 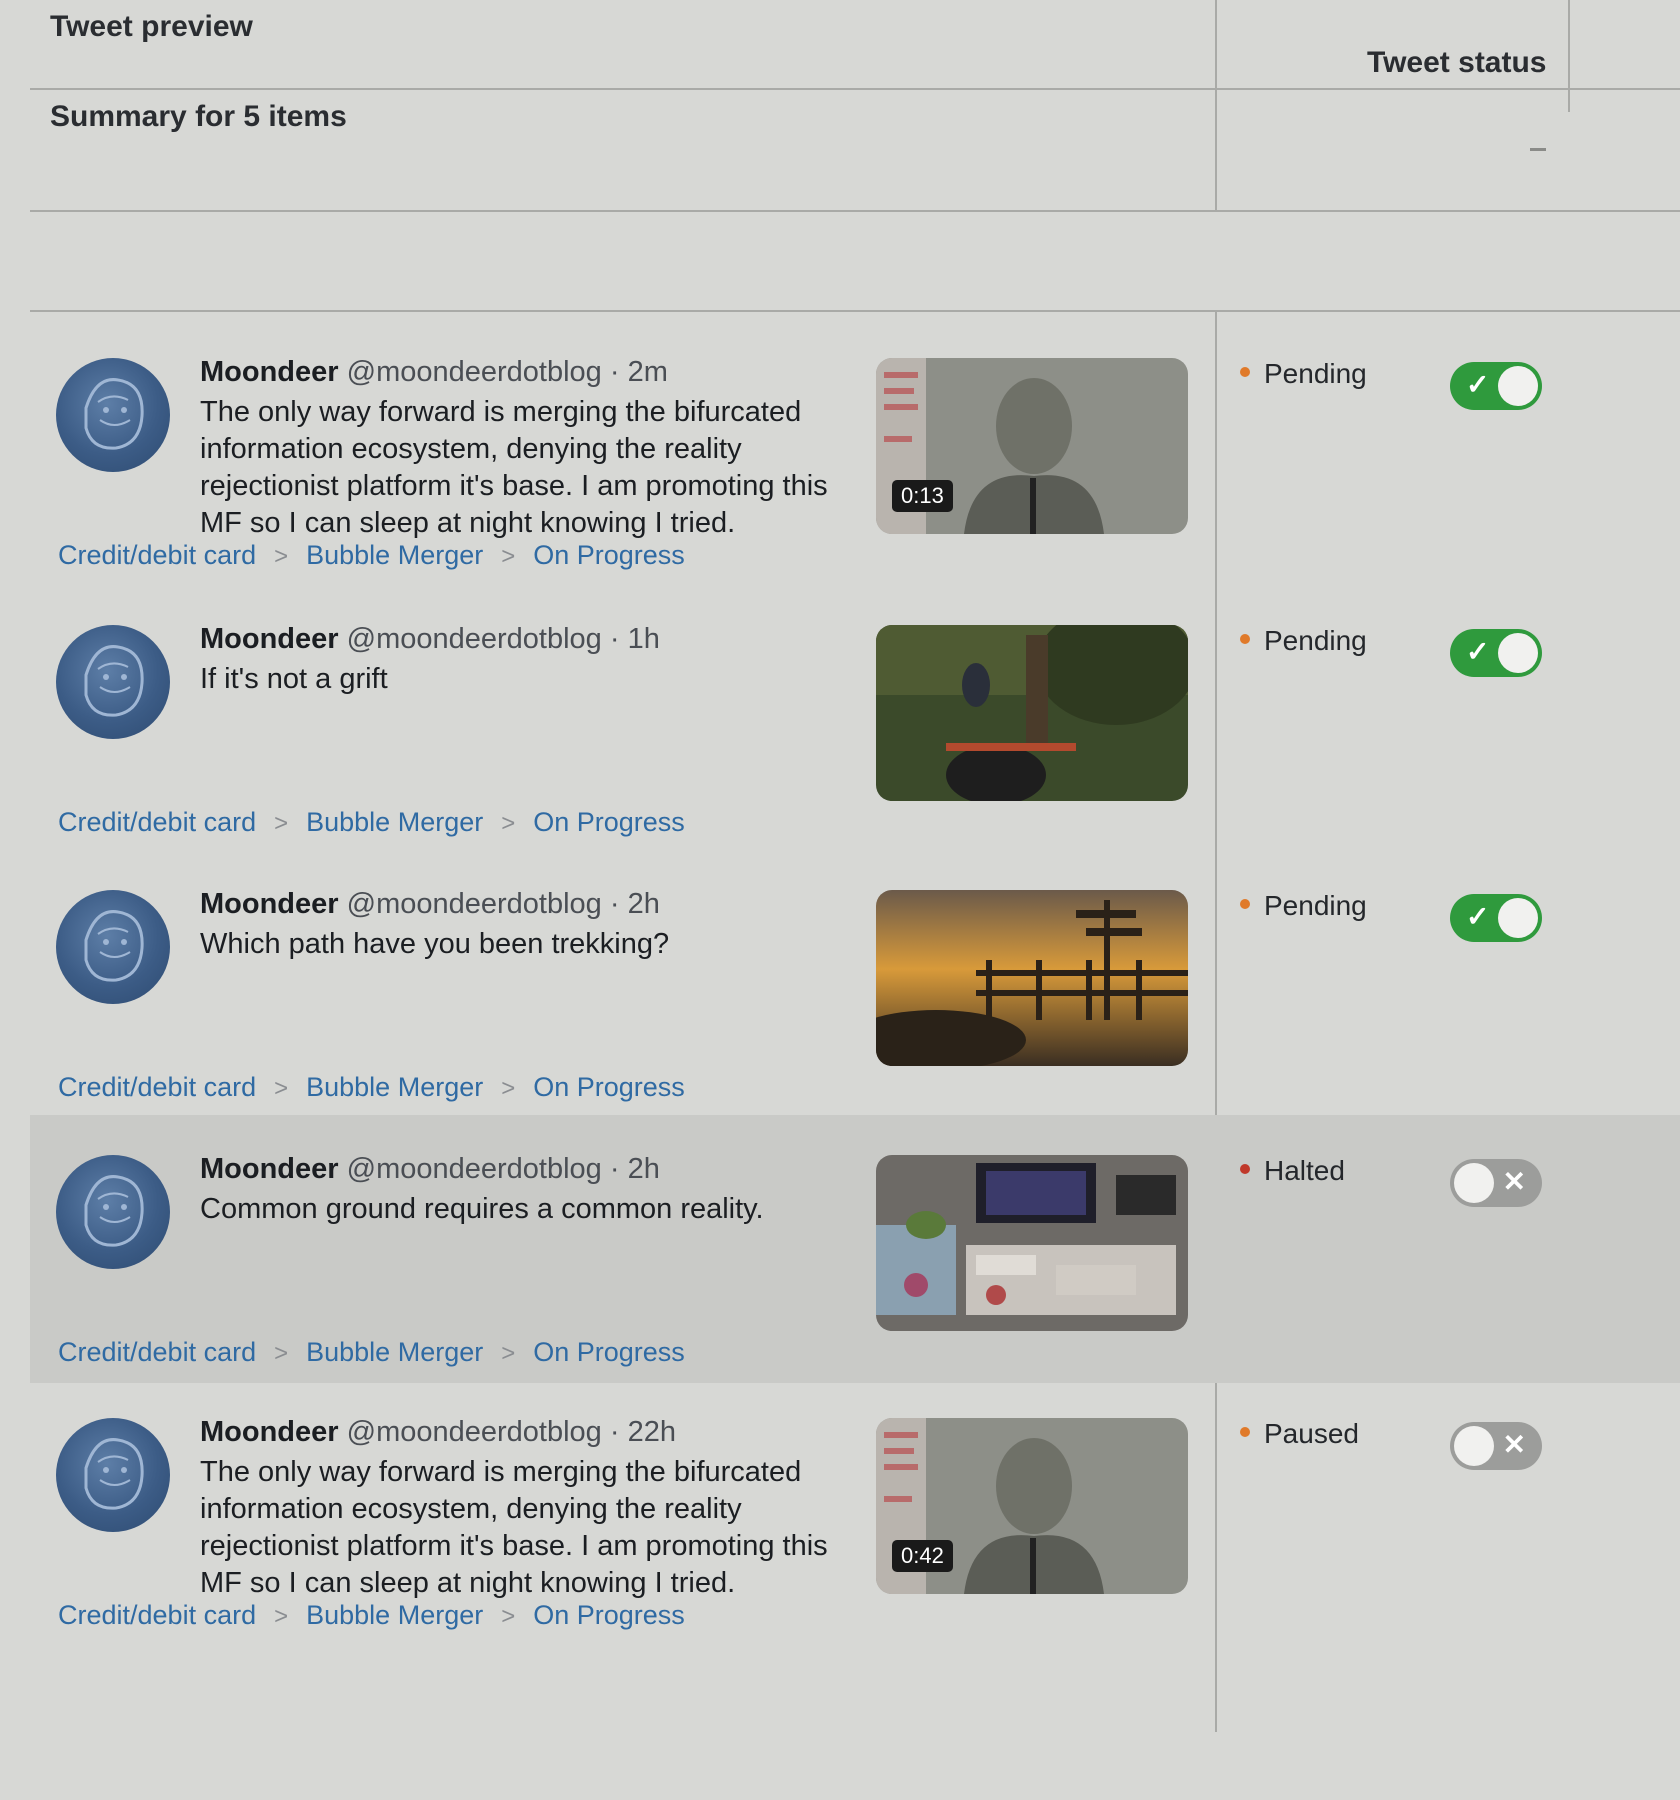 I want to click on tweet-time: · 1h, so click(x=634, y=639).